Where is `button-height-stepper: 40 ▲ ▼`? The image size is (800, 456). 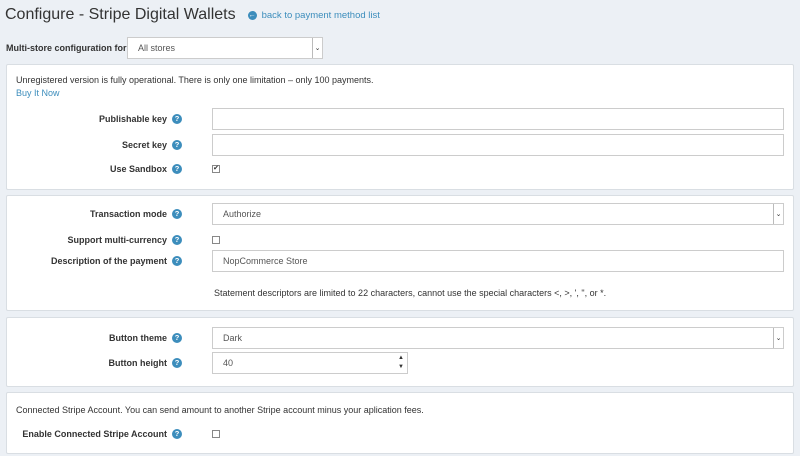
button-height-stepper: 40 ▲ ▼ is located at coordinates (310, 363).